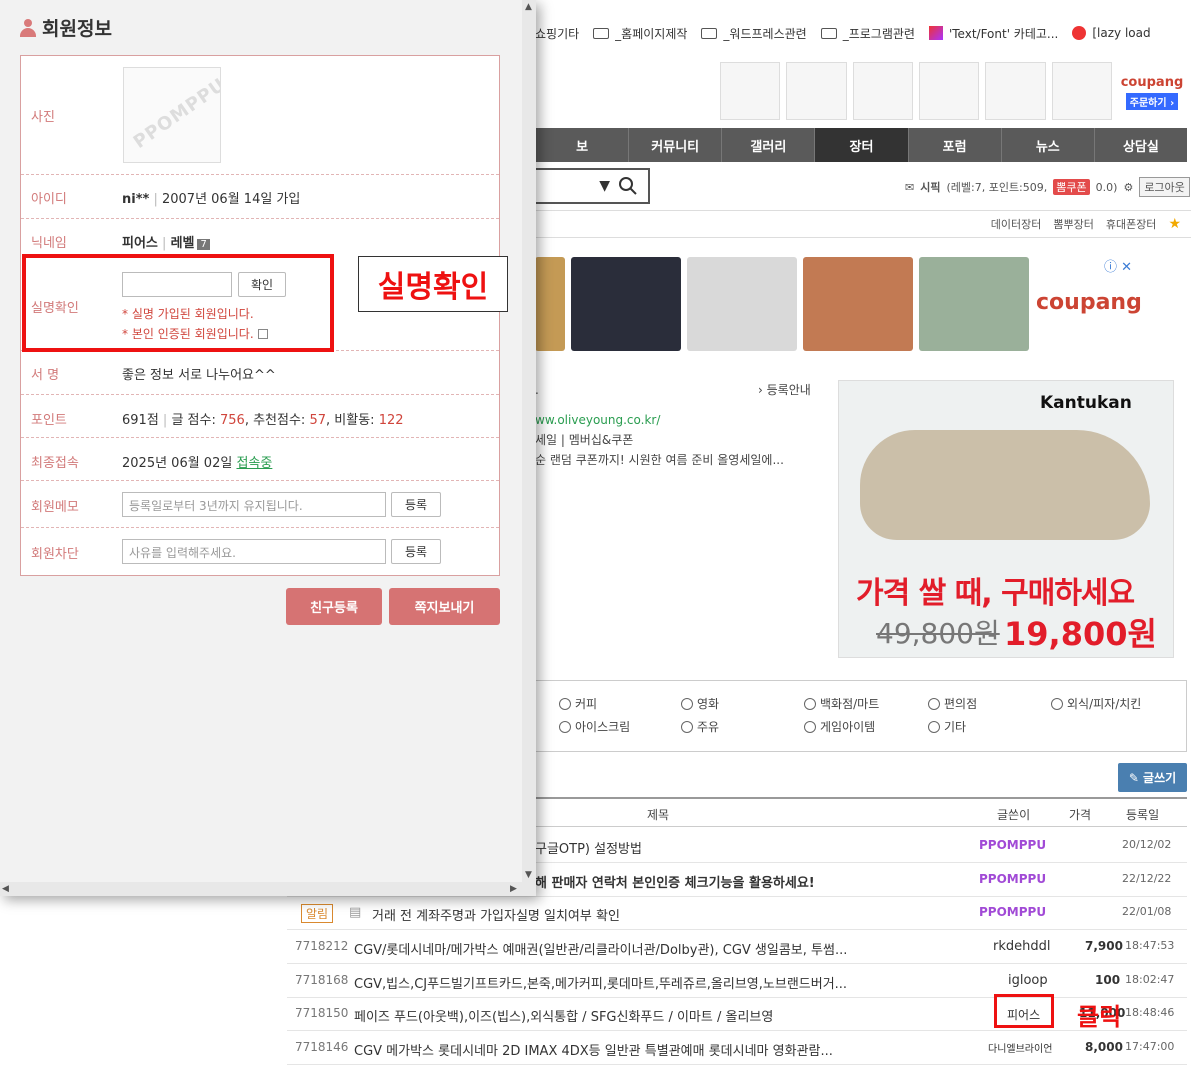 The width and height of the screenshot is (1191, 1072). Describe the element at coordinates (628, 186) in the screenshot. I see `search-icon` at that location.